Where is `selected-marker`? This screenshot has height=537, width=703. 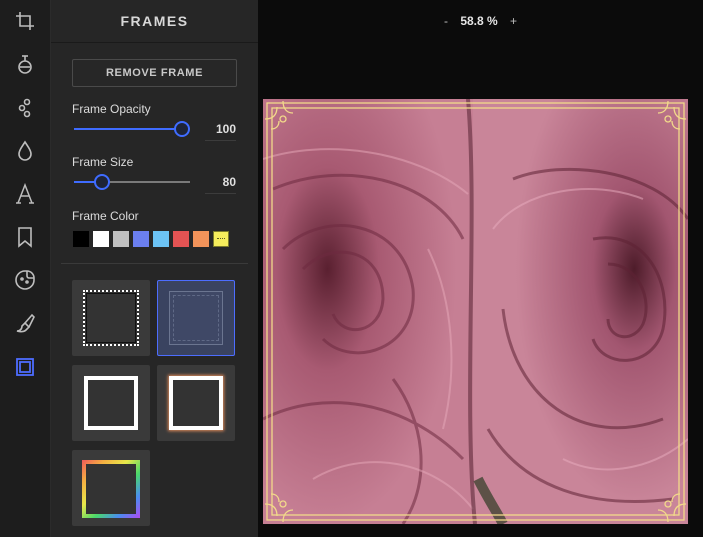
selected-marker is located at coordinates (221, 239).